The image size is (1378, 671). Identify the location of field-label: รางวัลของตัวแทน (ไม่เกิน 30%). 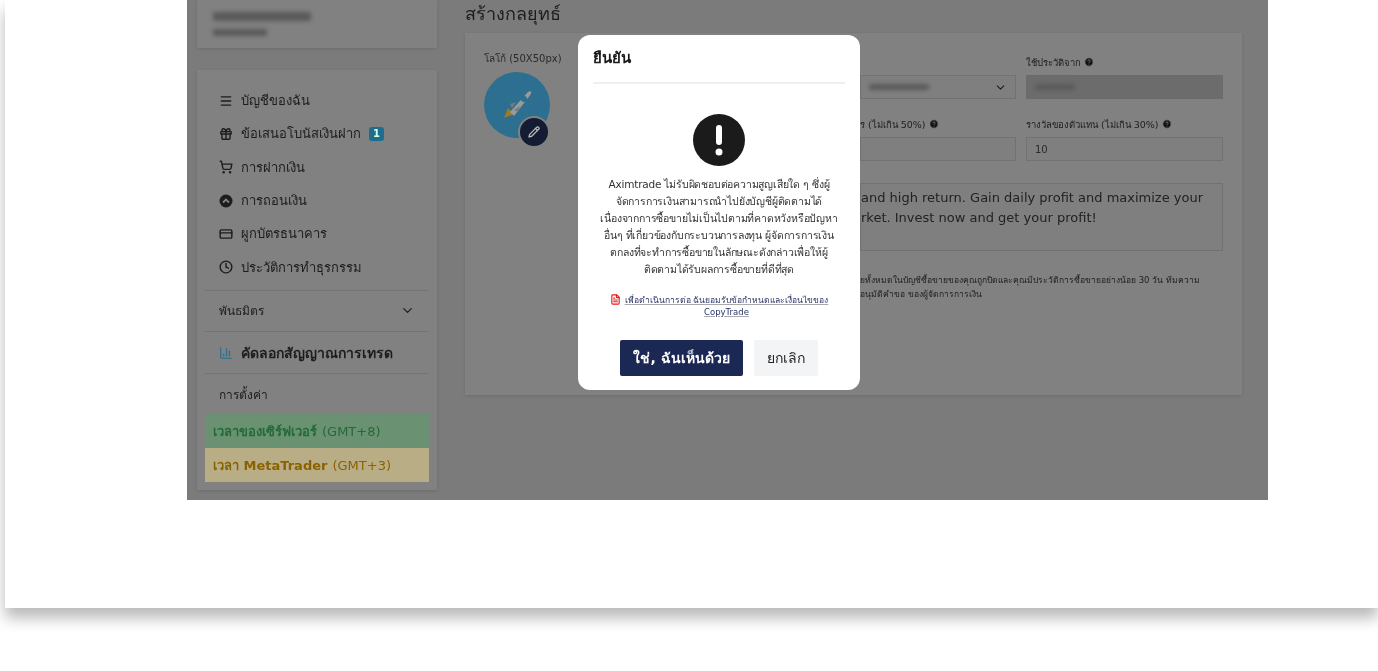
(1092, 124).